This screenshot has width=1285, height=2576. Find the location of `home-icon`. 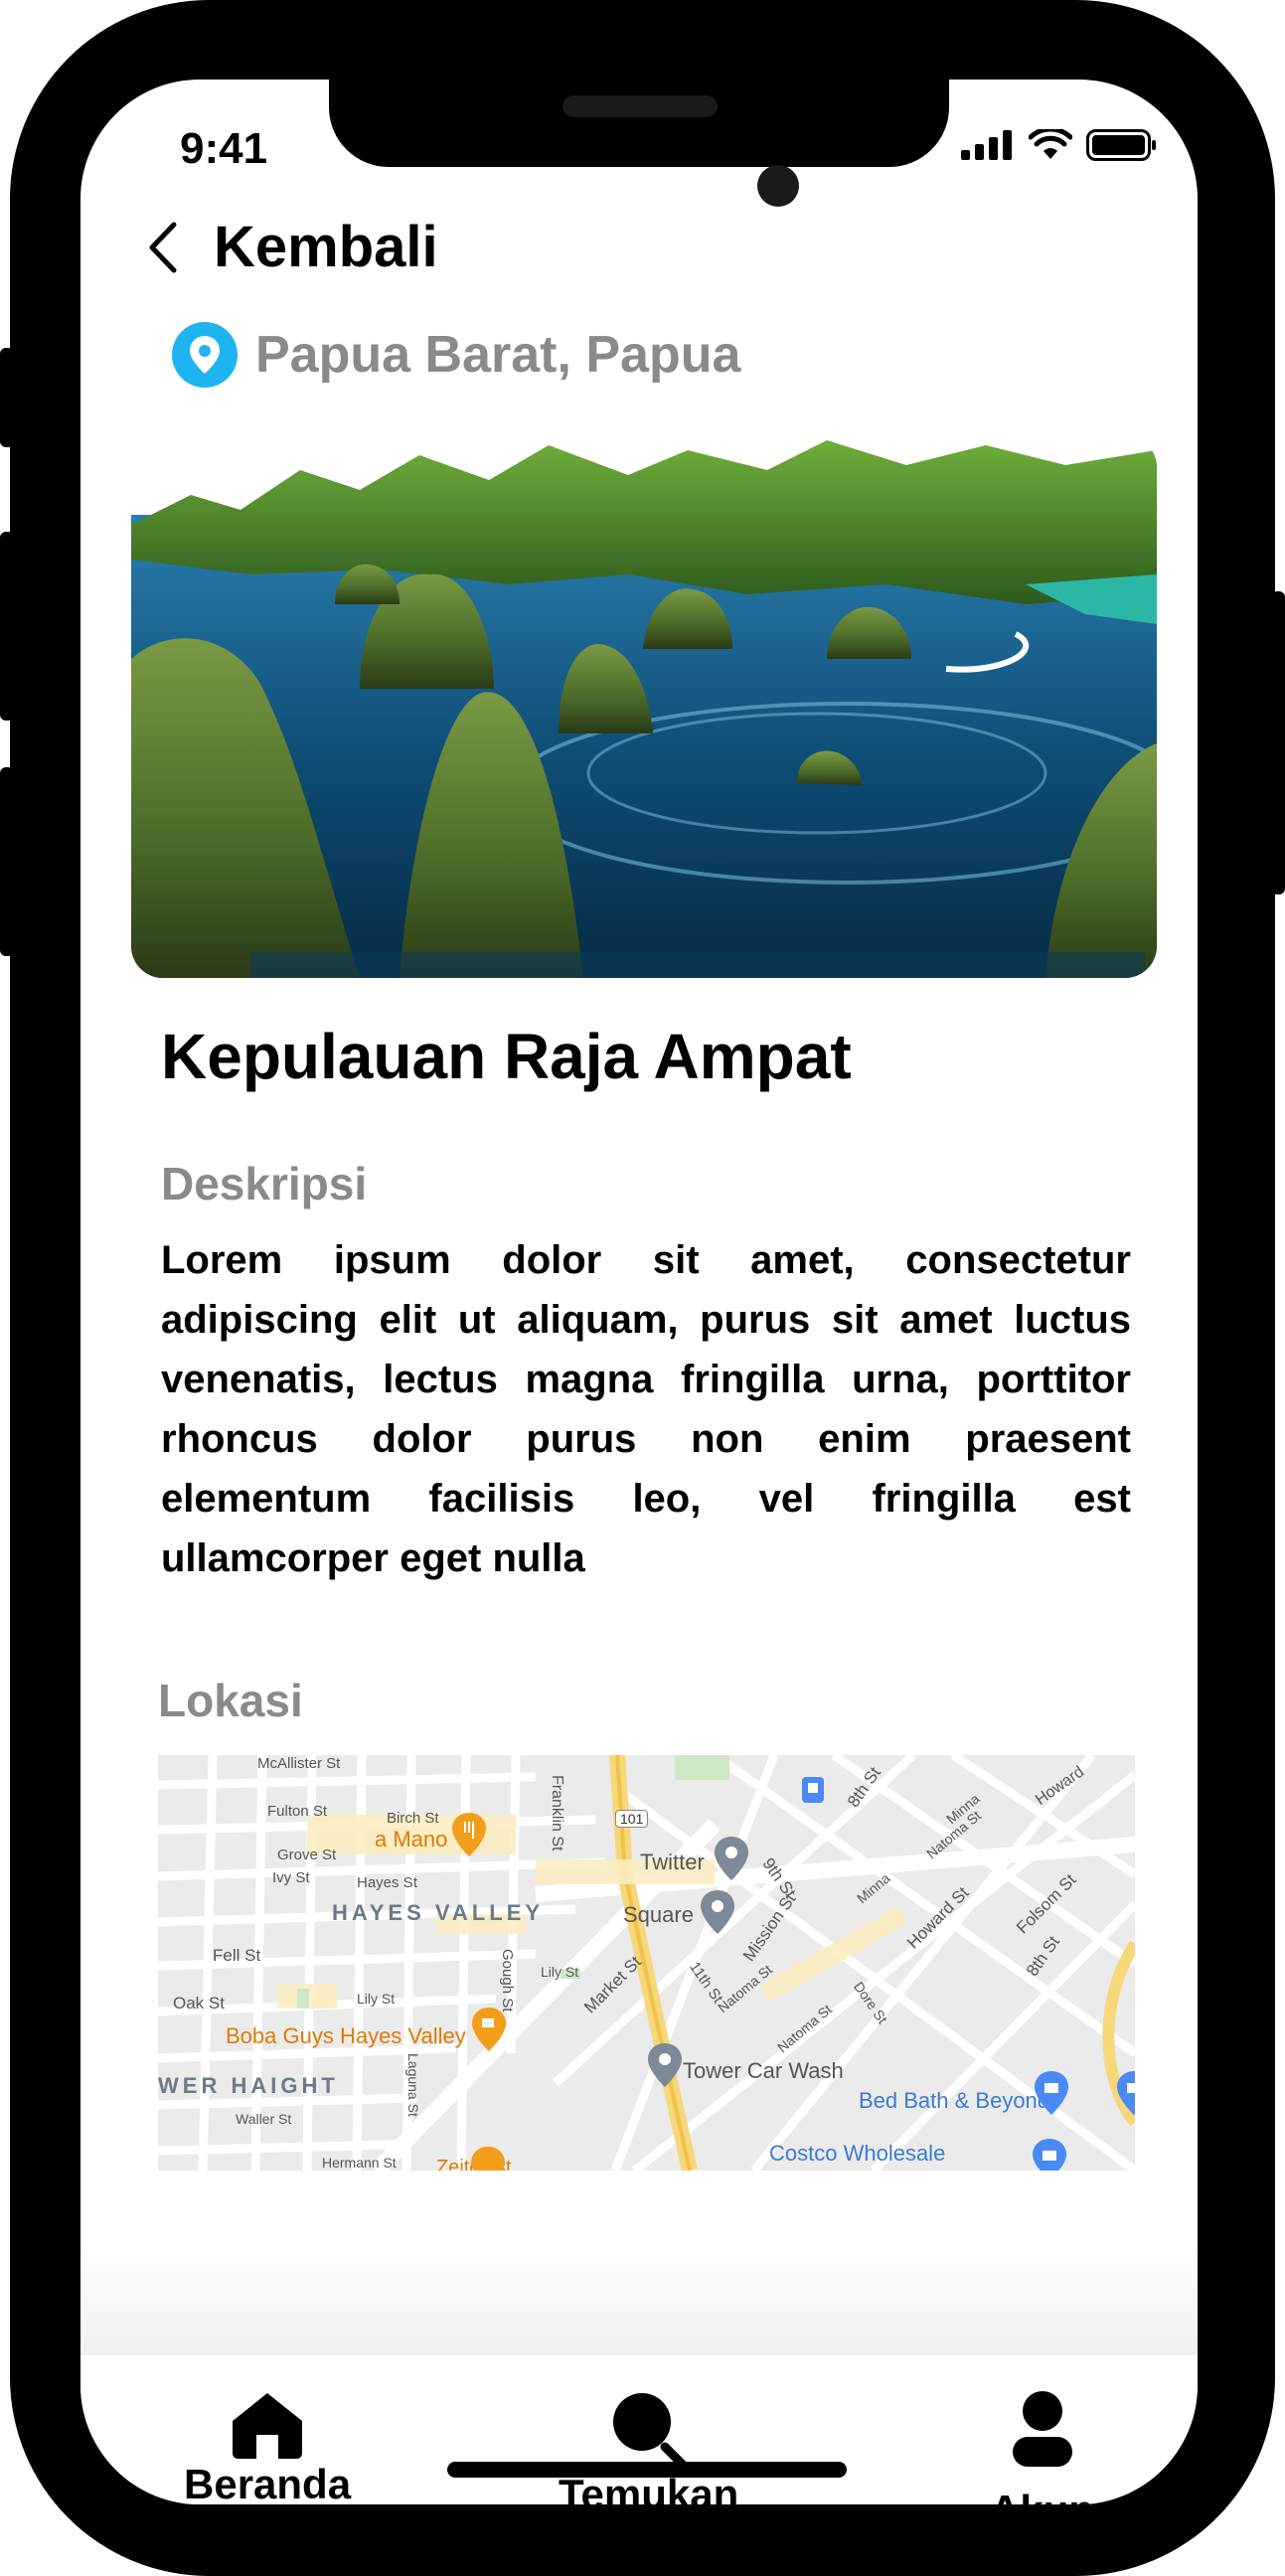

home-icon is located at coordinates (268, 2426).